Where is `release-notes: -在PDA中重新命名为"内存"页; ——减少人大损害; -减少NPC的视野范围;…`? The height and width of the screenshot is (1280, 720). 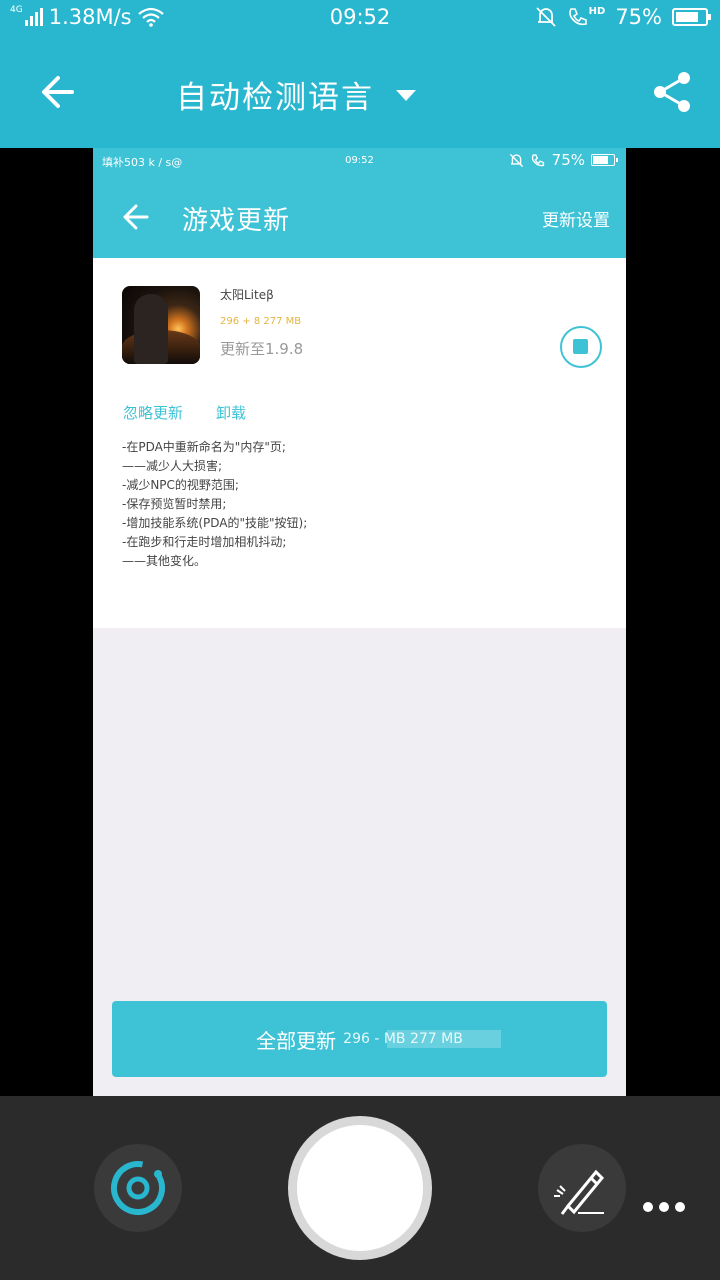
release-notes: -在PDA中重新命名为"内存"页; ——减少人大损害; -减少NPC的视野范围;… is located at coordinates (357, 504).